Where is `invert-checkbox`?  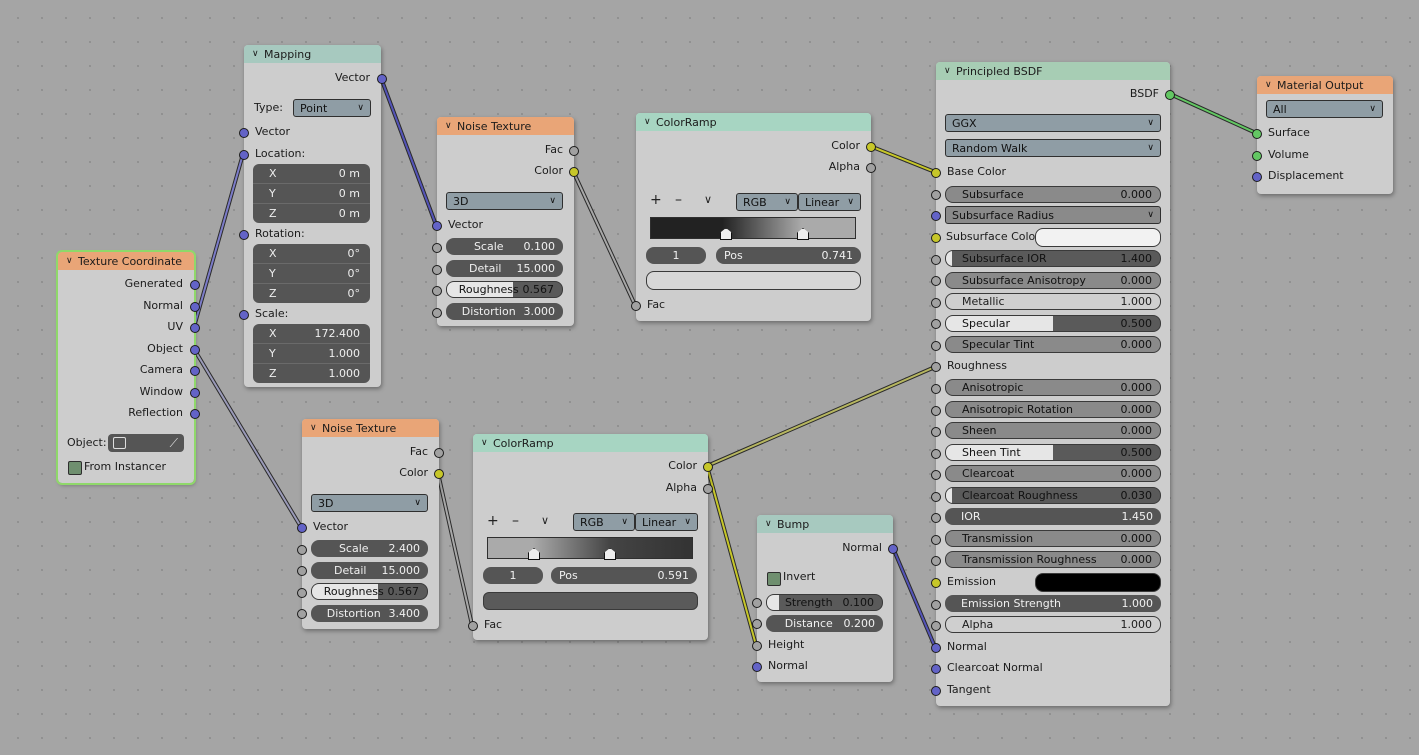 invert-checkbox is located at coordinates (774, 579).